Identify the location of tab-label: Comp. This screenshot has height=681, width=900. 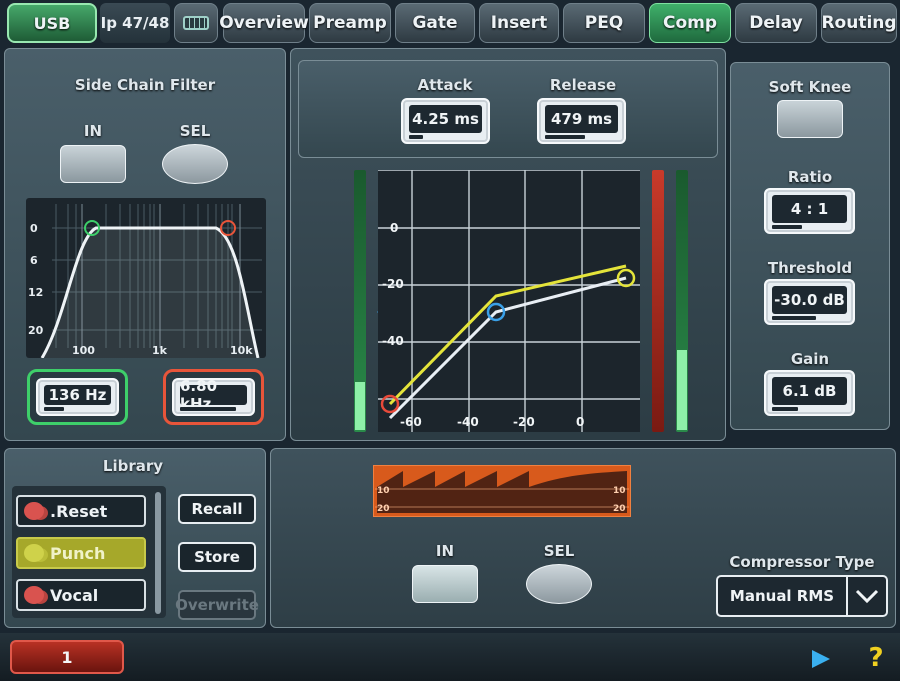
(690, 23).